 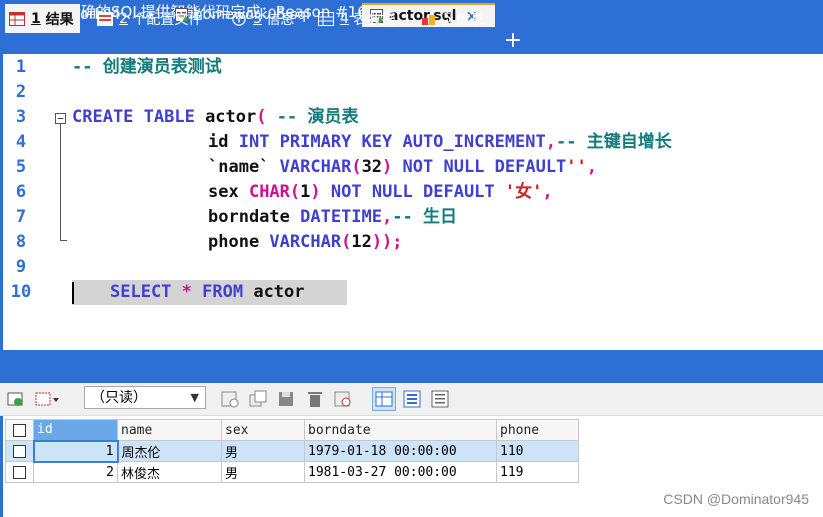 I want to click on cell-id: 2, so click(x=75, y=472).